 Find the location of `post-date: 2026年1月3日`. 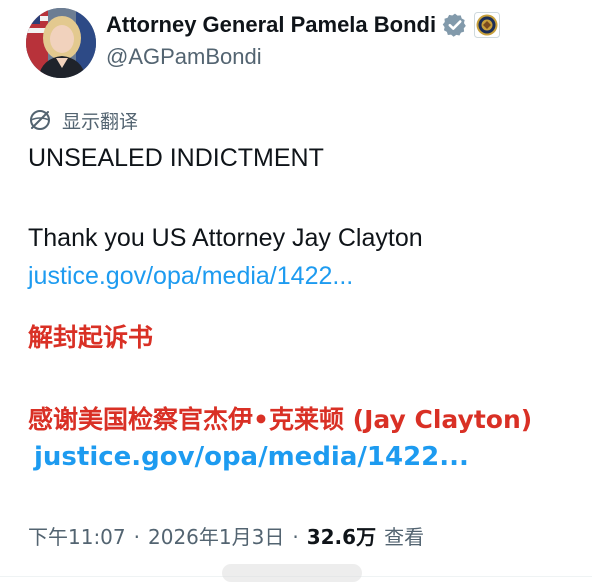

post-date: 2026年1月3日 is located at coordinates (216, 535).